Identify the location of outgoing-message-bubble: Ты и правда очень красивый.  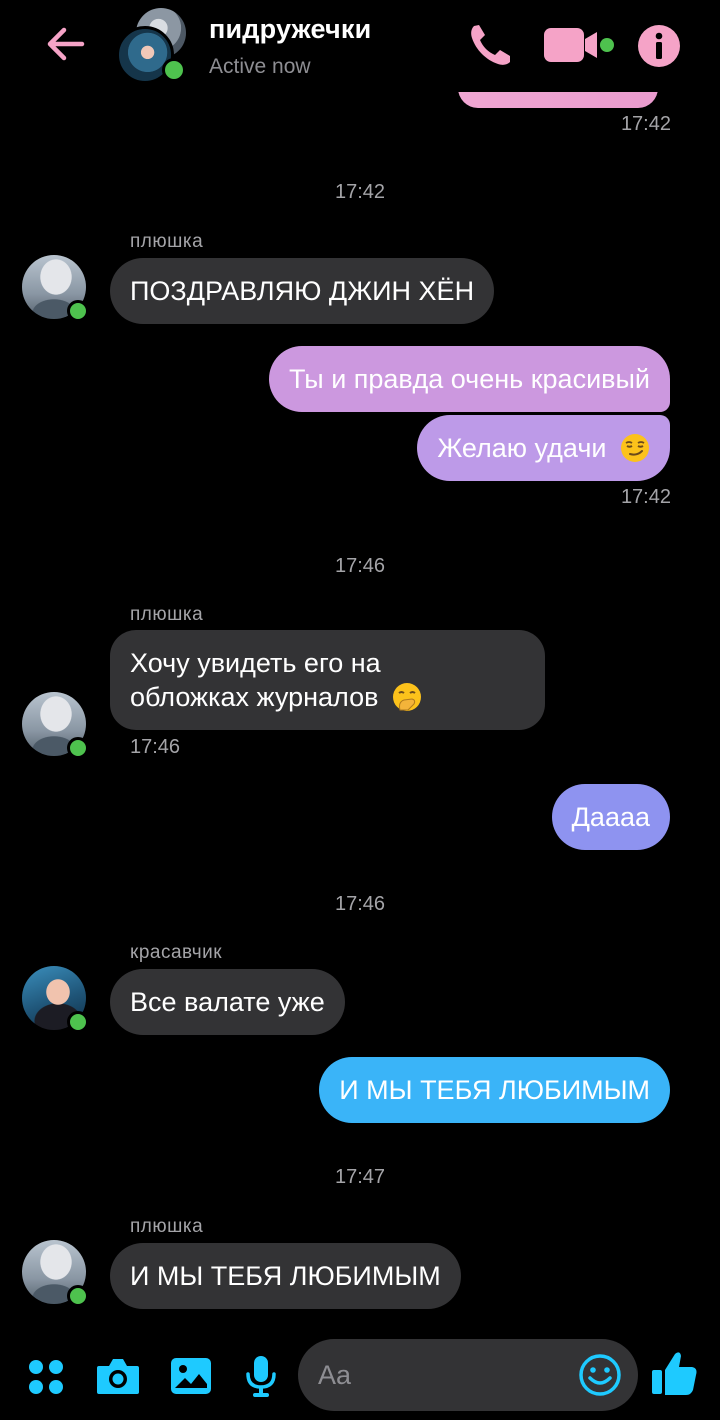
(469, 379).